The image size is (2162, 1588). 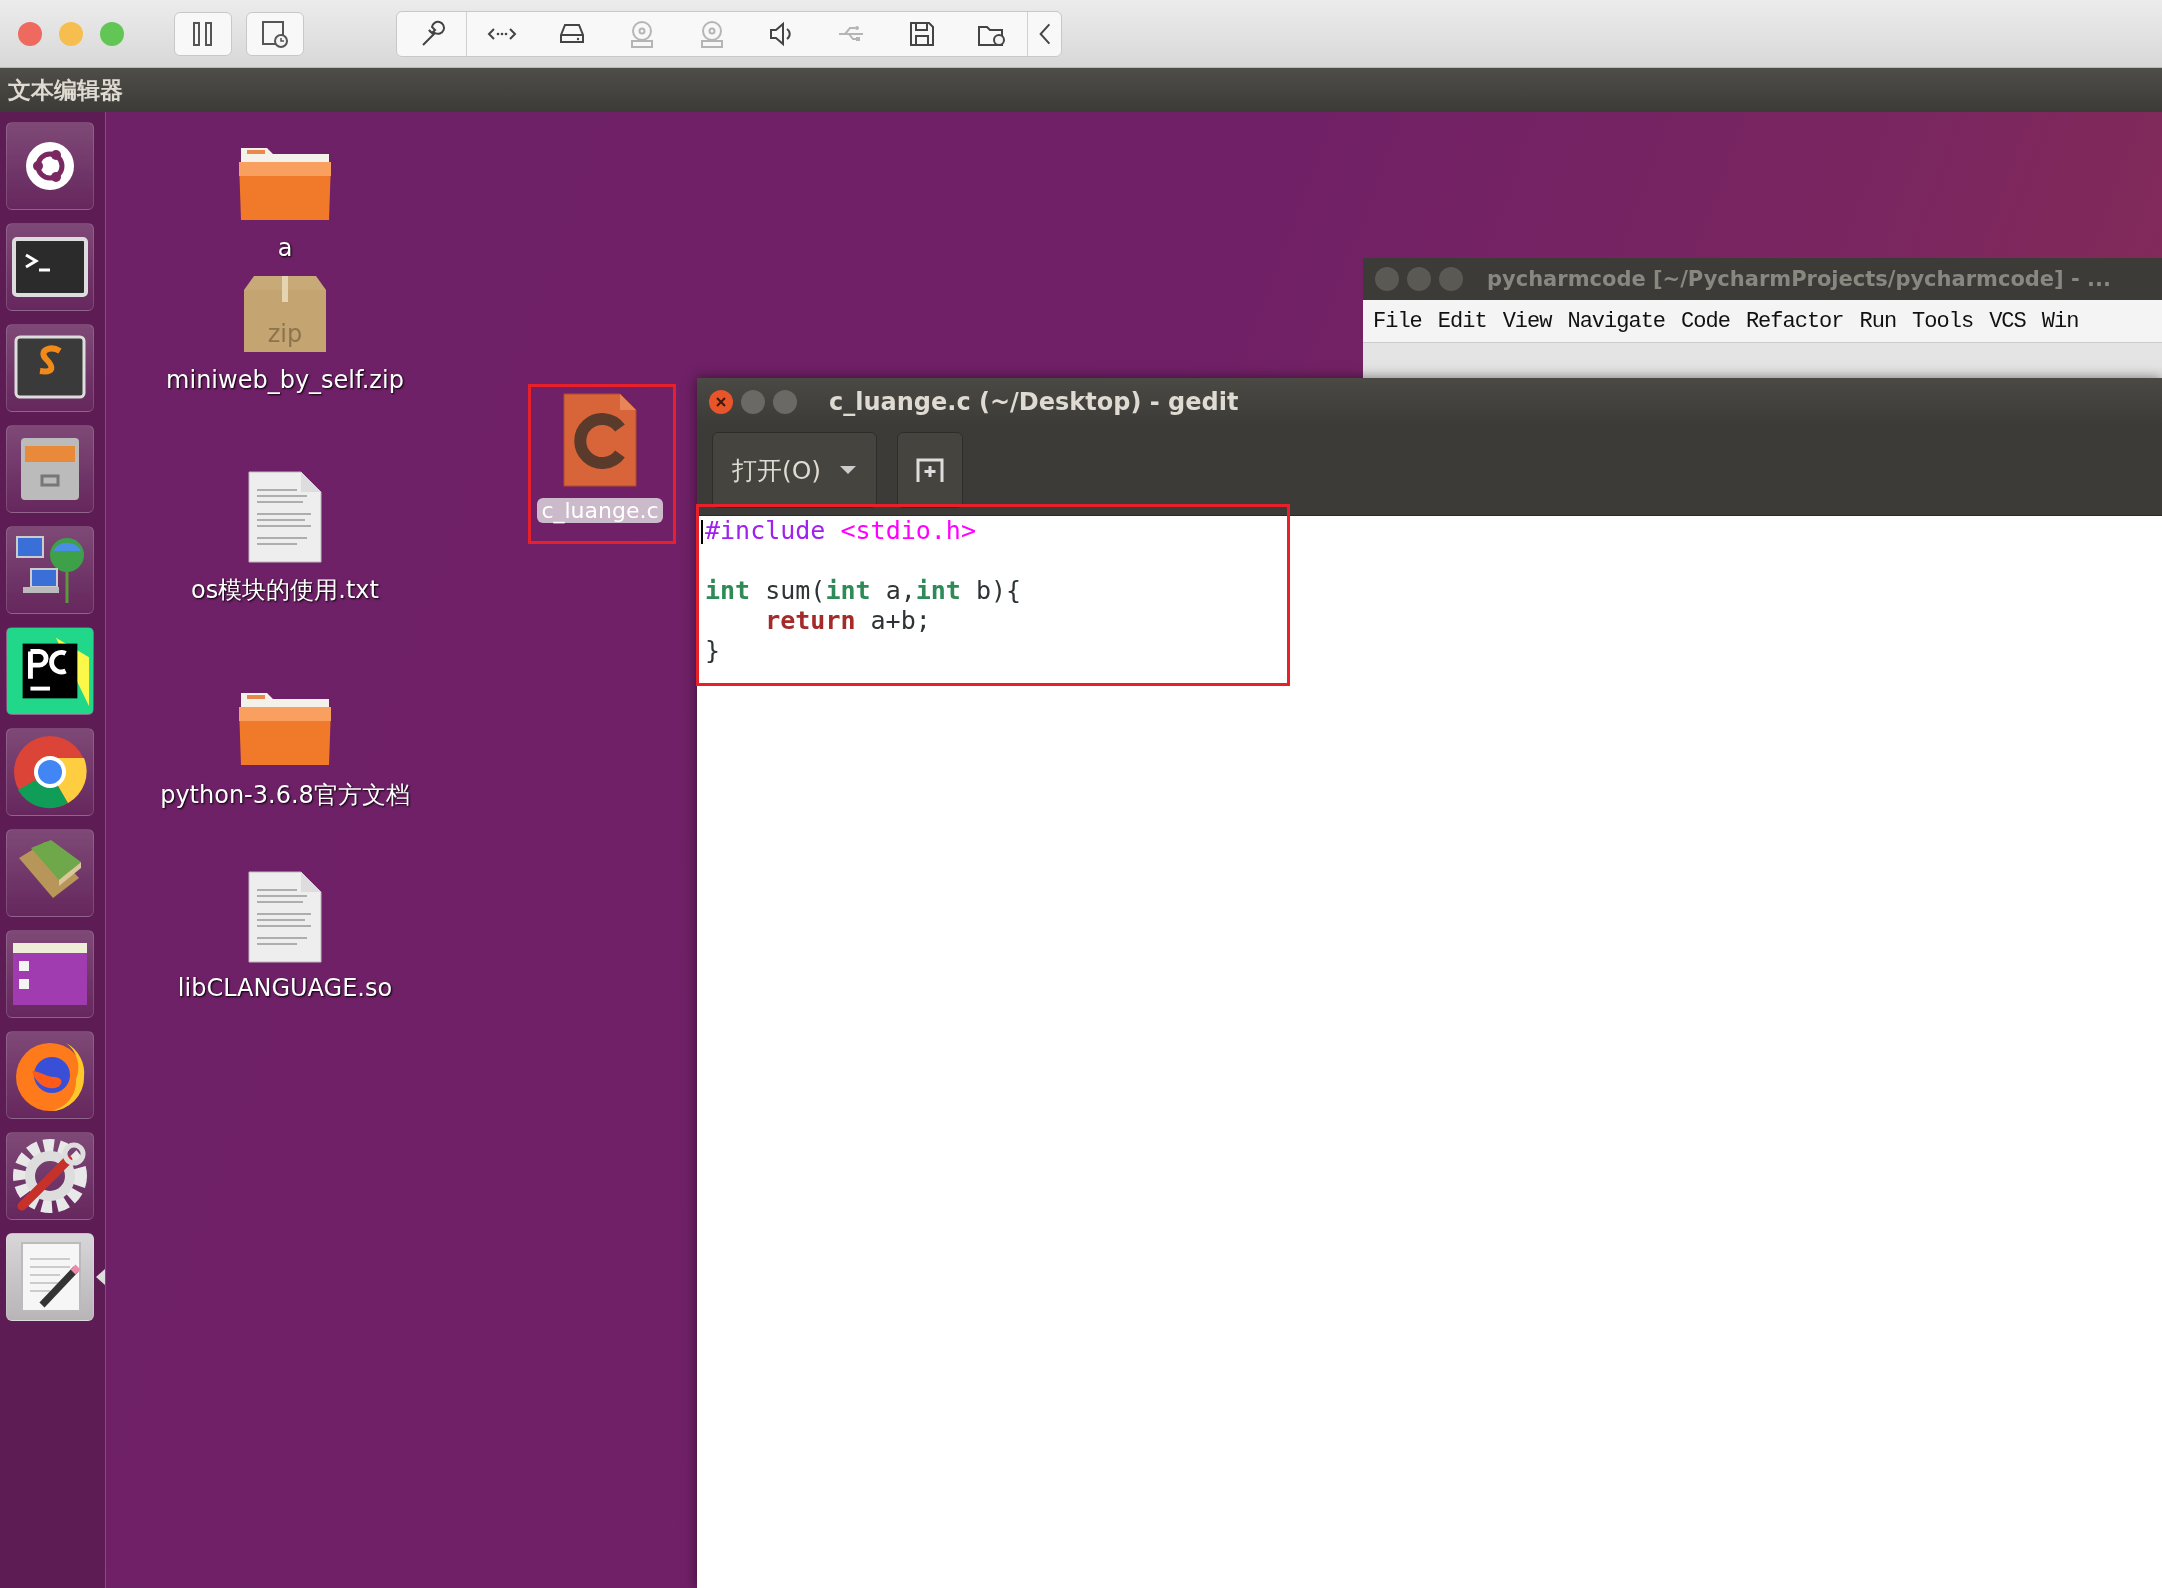 I want to click on close-button, so click(x=721, y=401).